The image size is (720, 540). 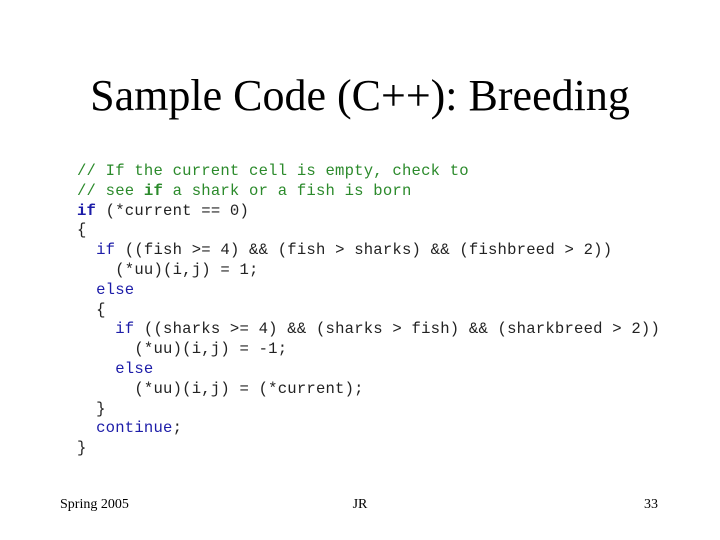 I want to click on code-token: ;, so click(x=177, y=428).